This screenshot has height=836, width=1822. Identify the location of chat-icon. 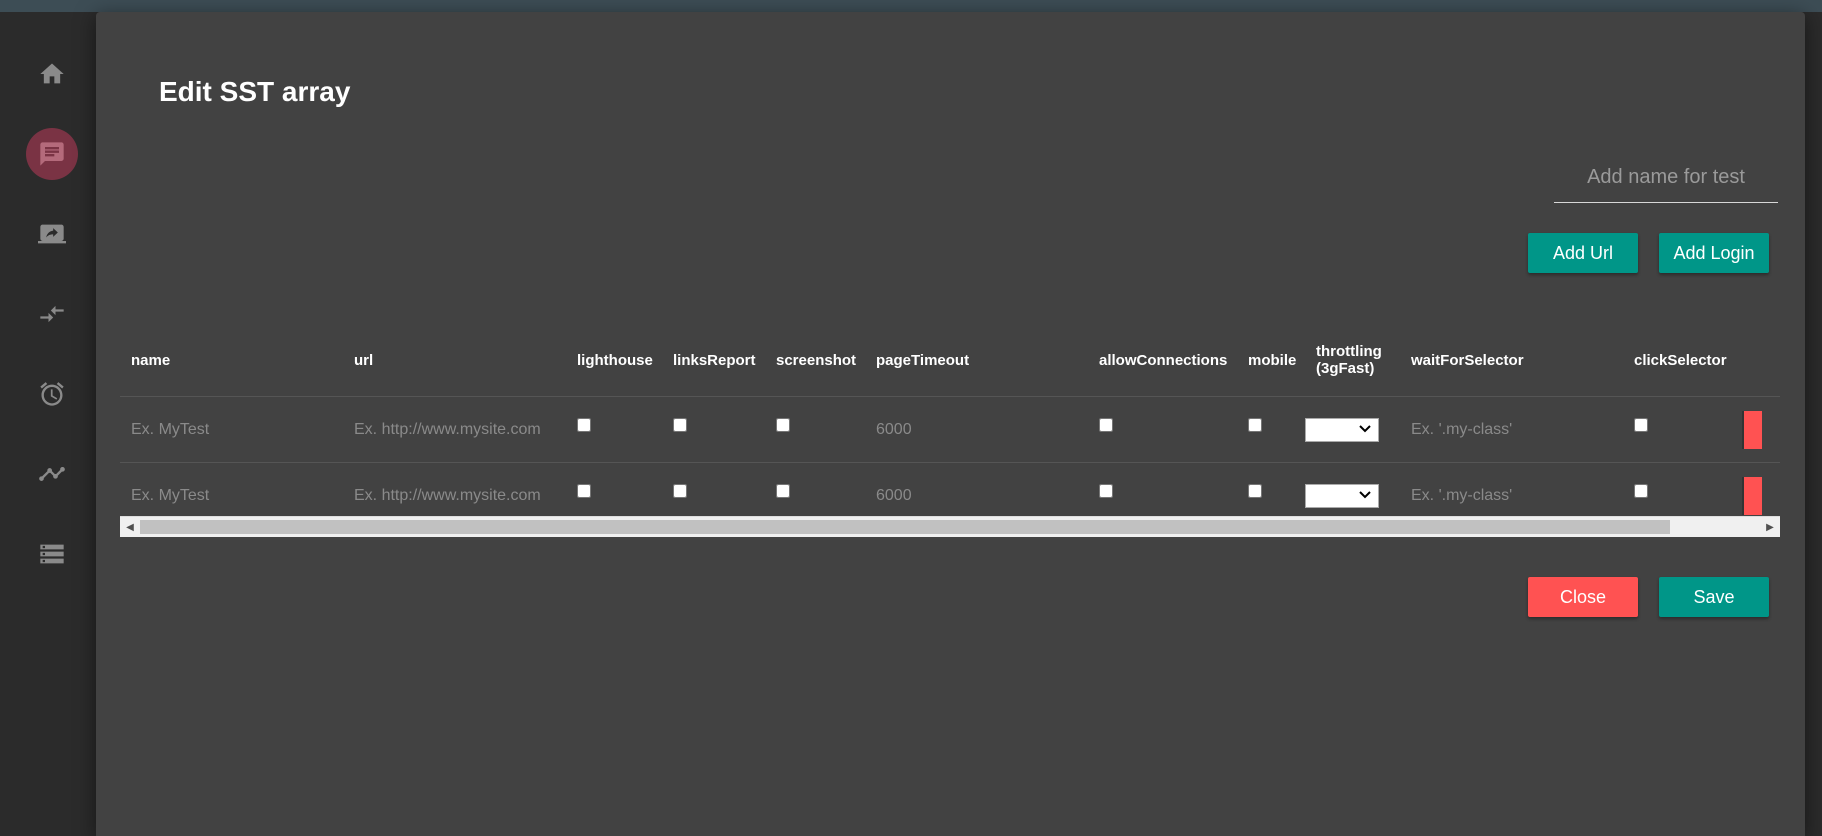
(52, 154).